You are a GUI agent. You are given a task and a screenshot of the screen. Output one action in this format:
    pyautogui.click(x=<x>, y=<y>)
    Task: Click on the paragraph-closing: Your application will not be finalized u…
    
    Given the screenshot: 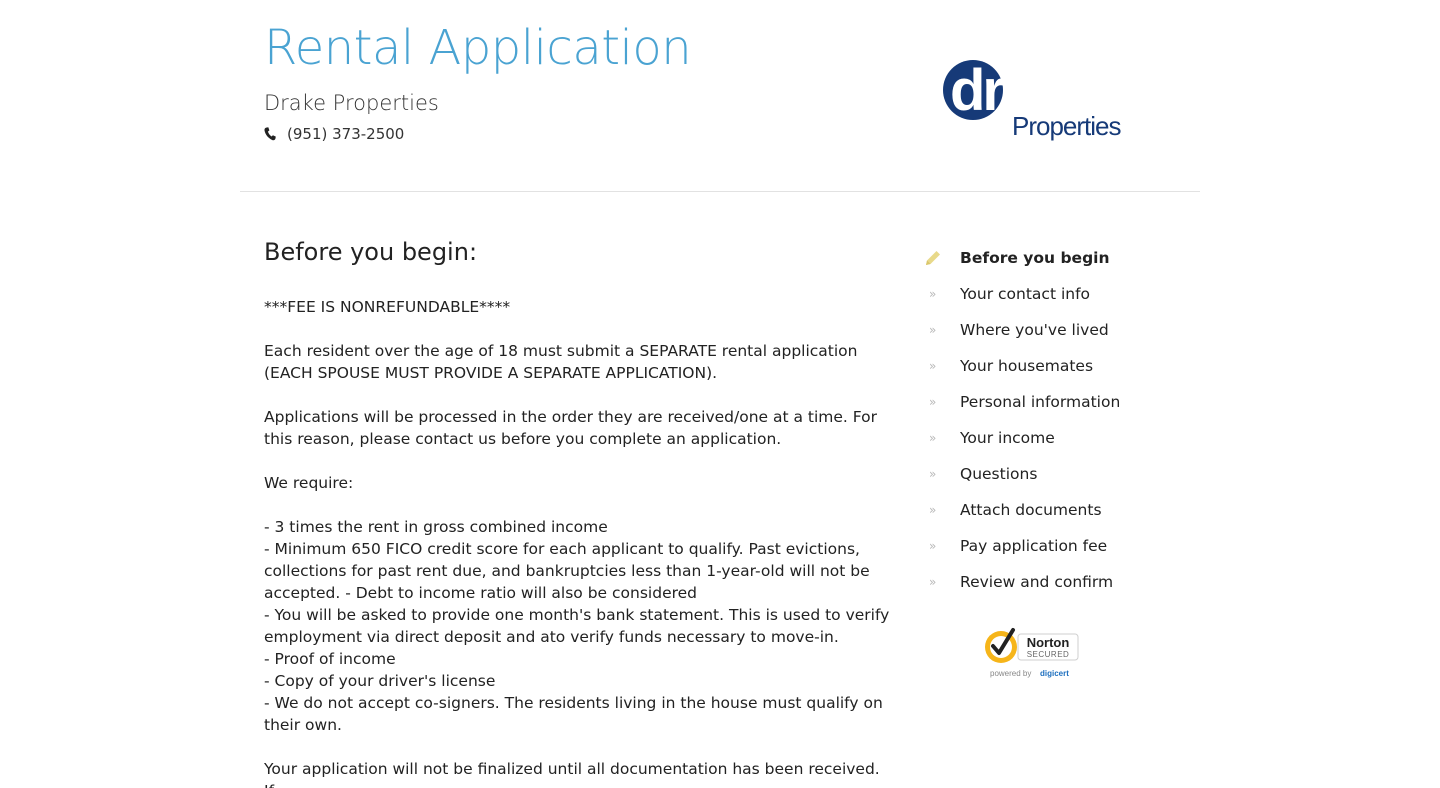 What is the action you would take?
    pyautogui.click(x=572, y=774)
    